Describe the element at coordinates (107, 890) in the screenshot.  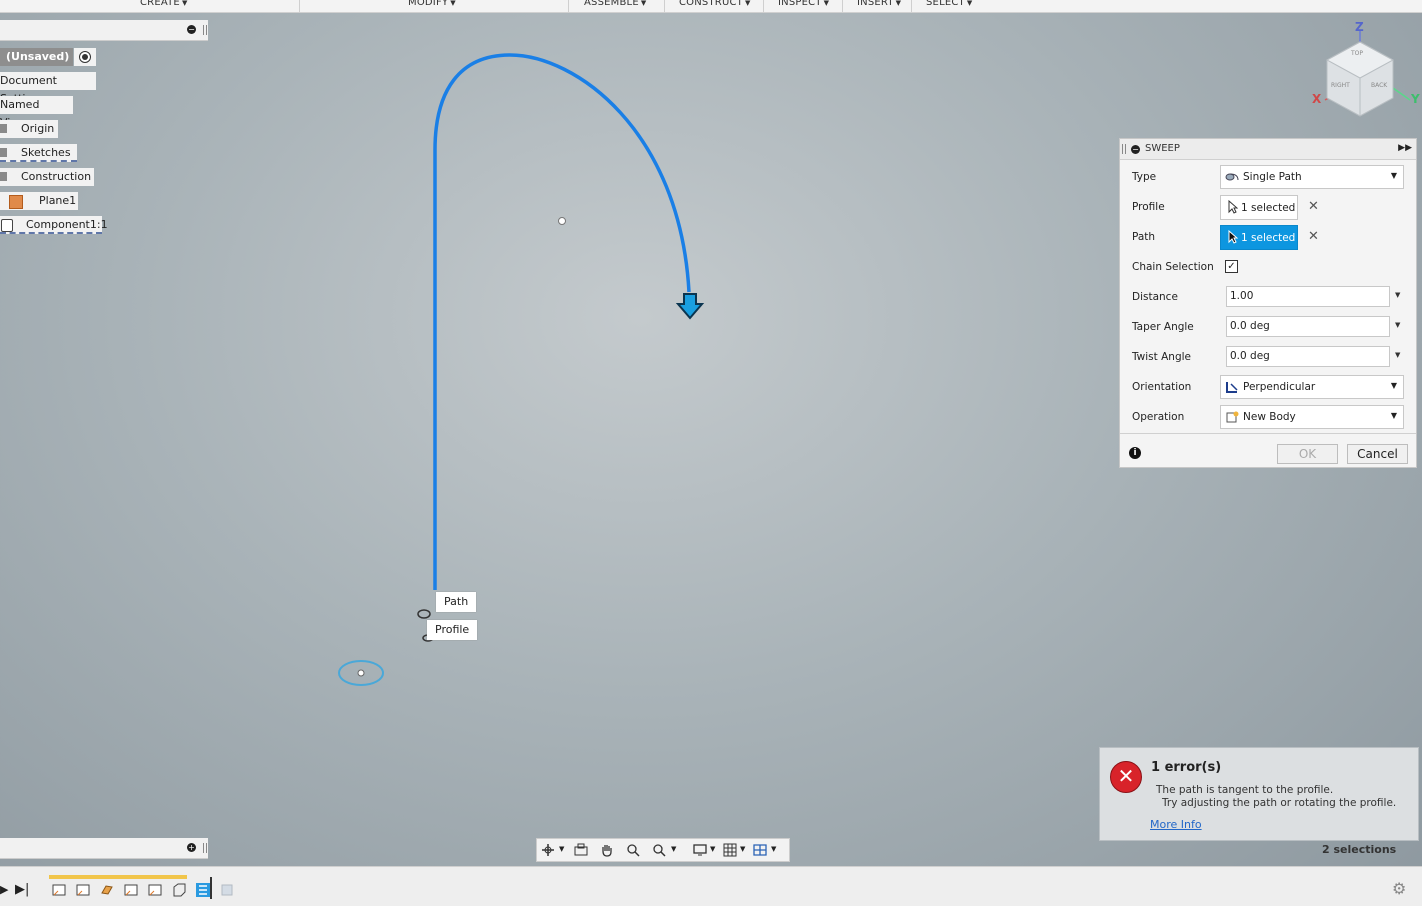
I see `plane-feature-icon` at that location.